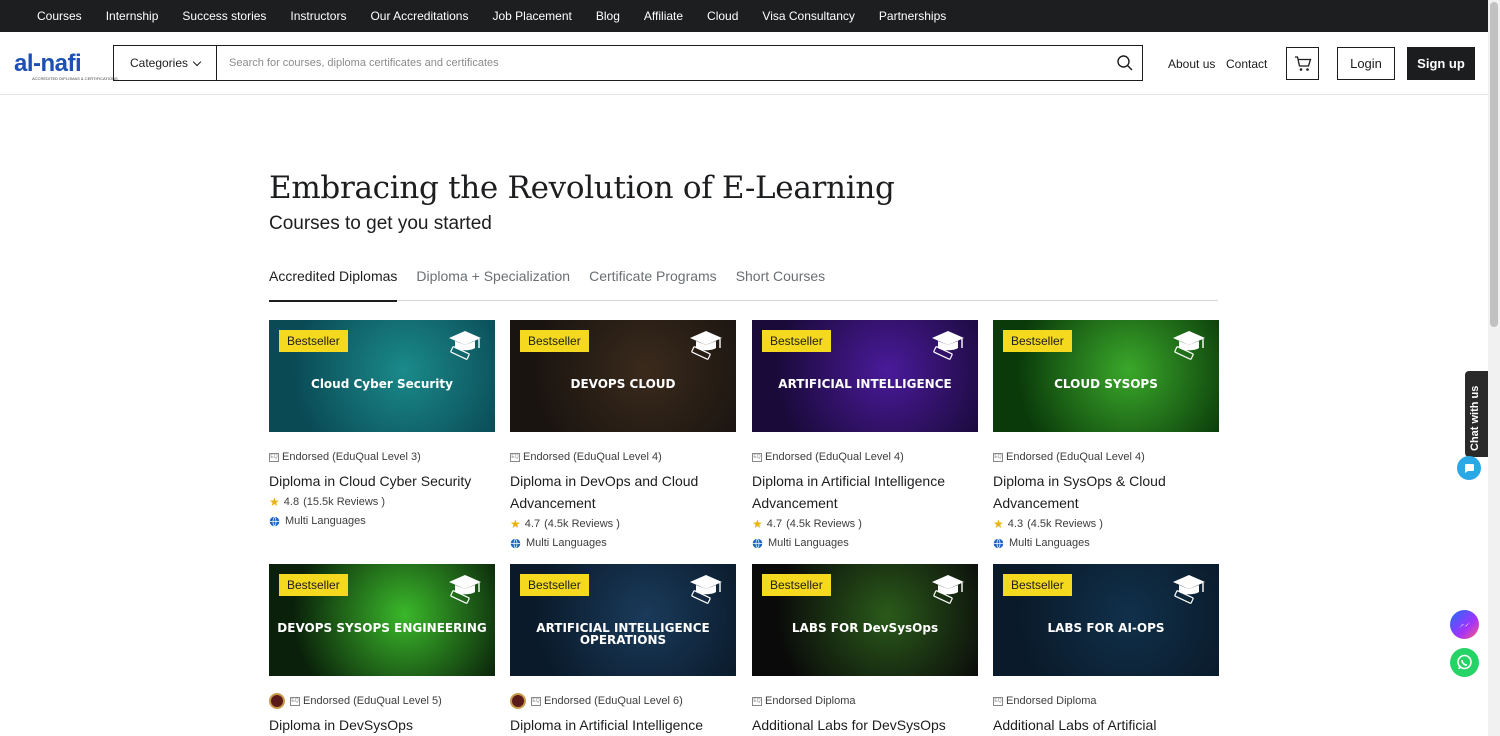 This screenshot has height=736, width=1500. What do you see at coordinates (382, 481) in the screenshot?
I see `course-title: Diploma in Cloud Cyber Security` at bounding box center [382, 481].